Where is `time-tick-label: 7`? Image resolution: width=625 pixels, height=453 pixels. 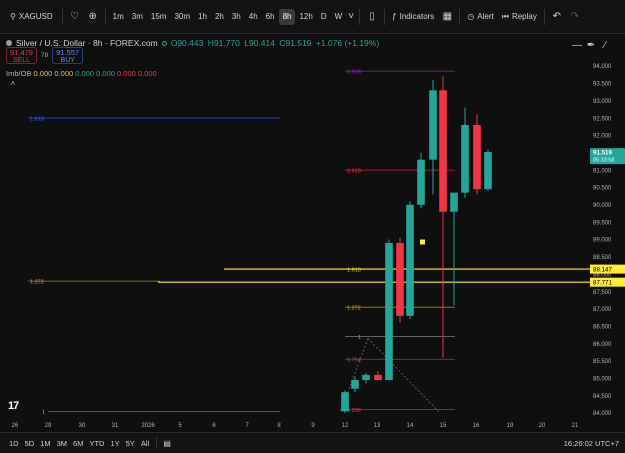 time-tick-label: 7 is located at coordinates (247, 426).